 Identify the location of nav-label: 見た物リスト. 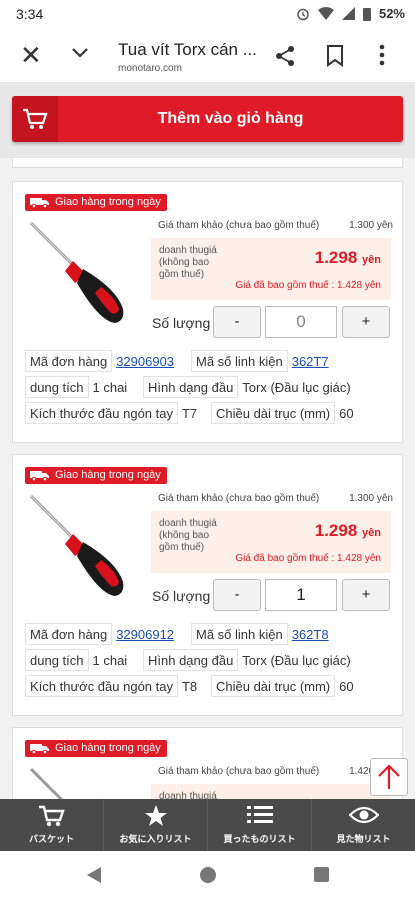
(363, 839).